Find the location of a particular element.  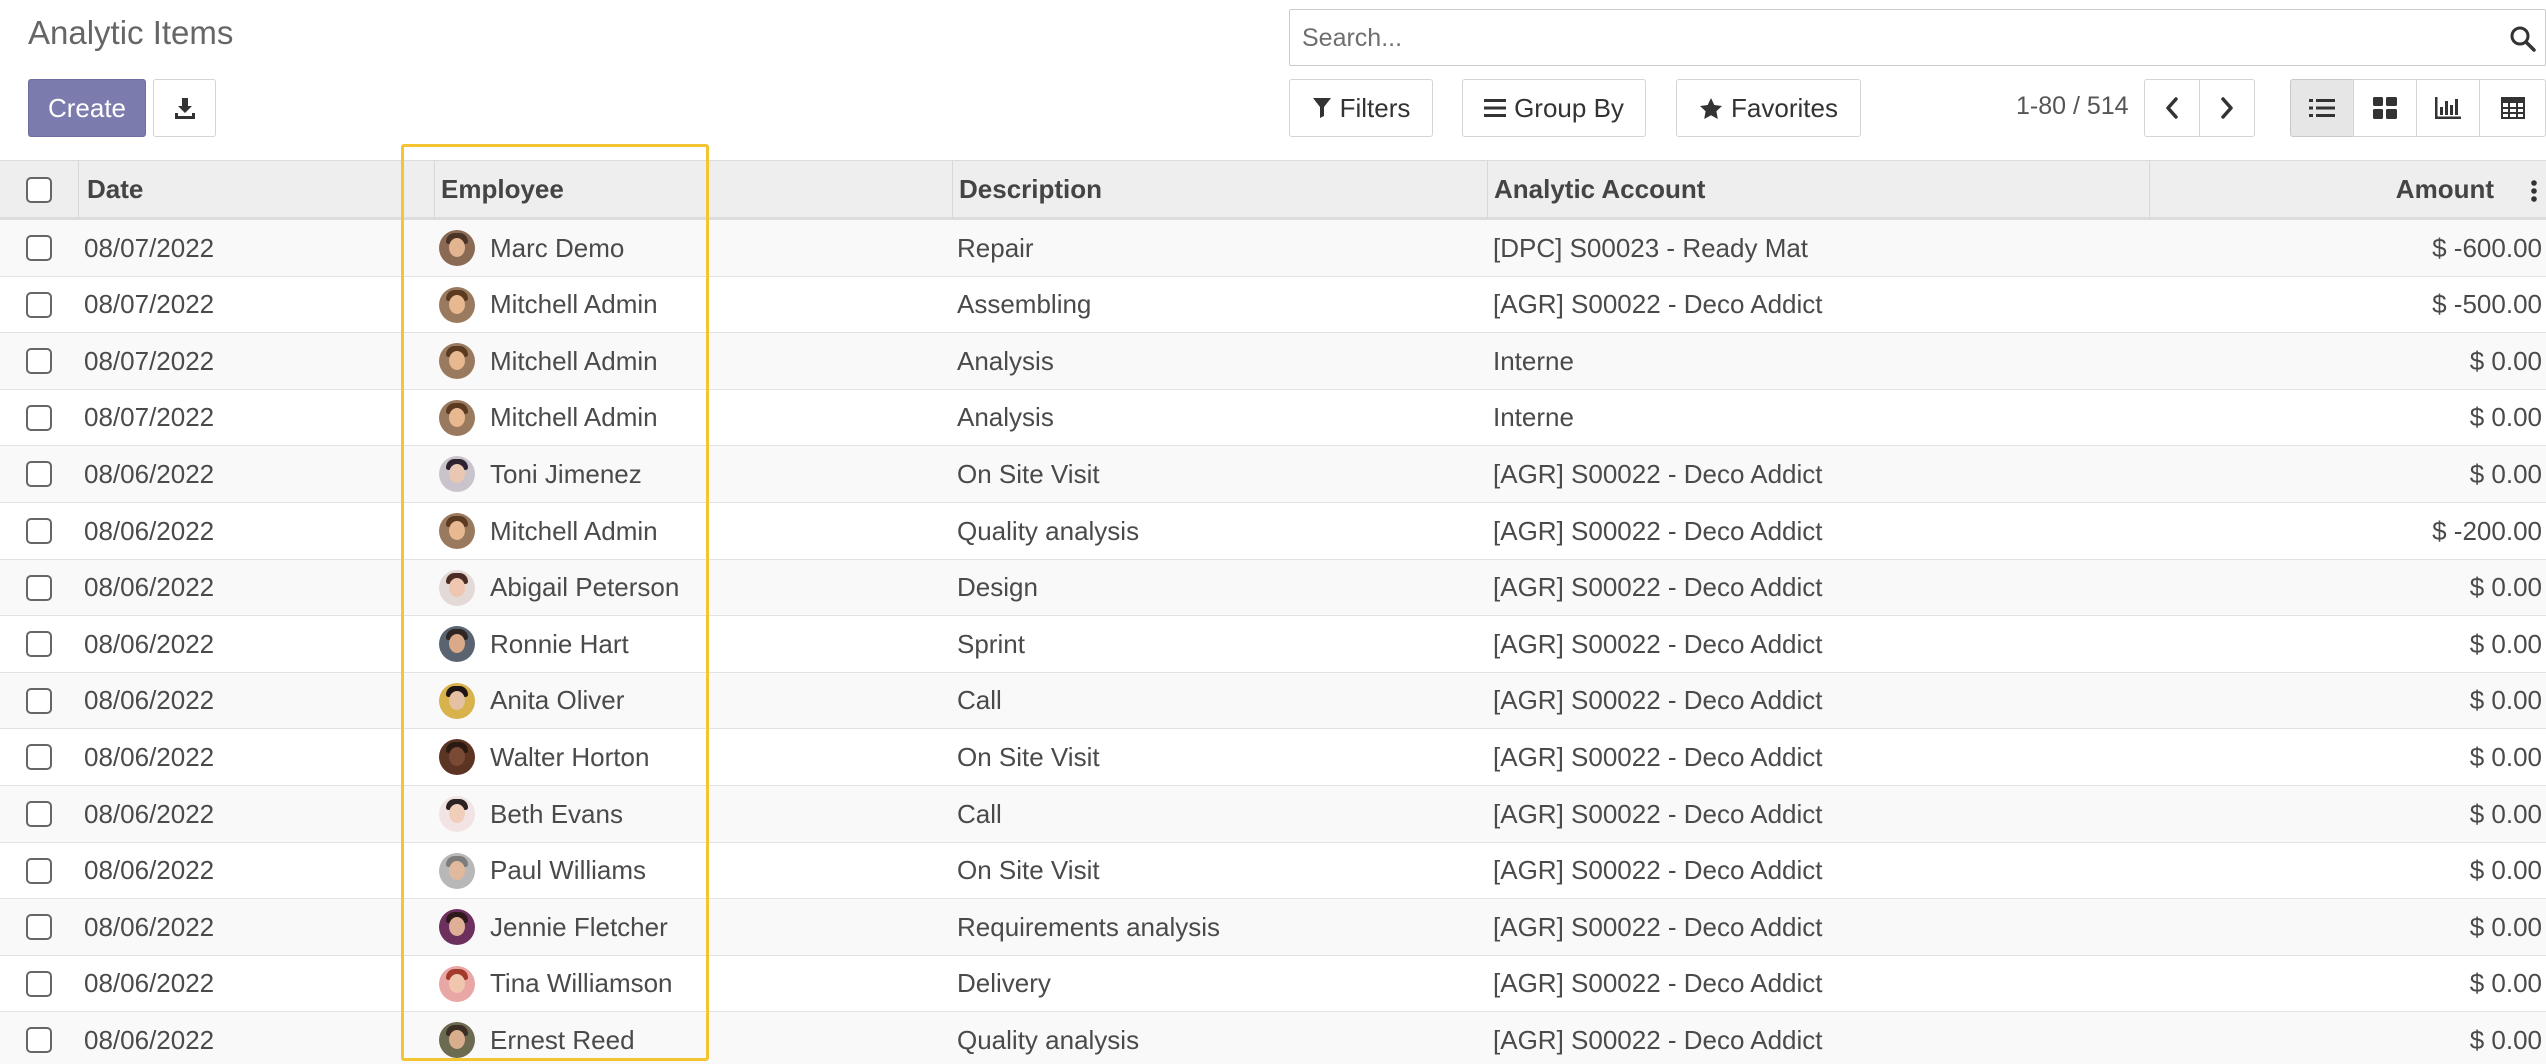

amount-value: $ -200.00 is located at coordinates (2487, 530).